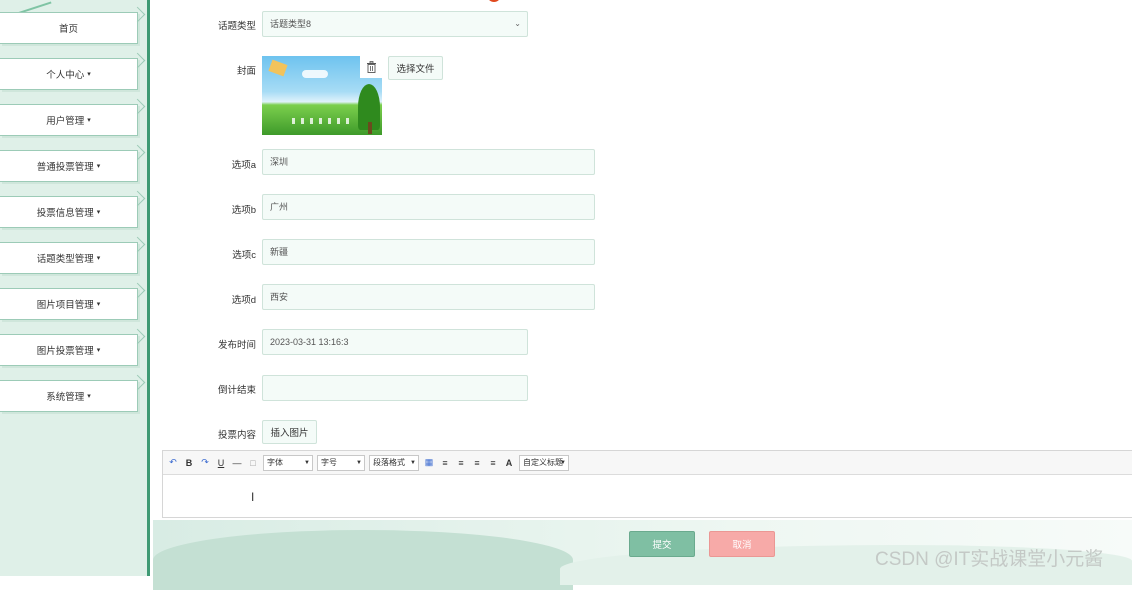 This screenshot has width=1132, height=590. I want to click on sidebar-item-label: 话题类型管理, so click(65, 259).